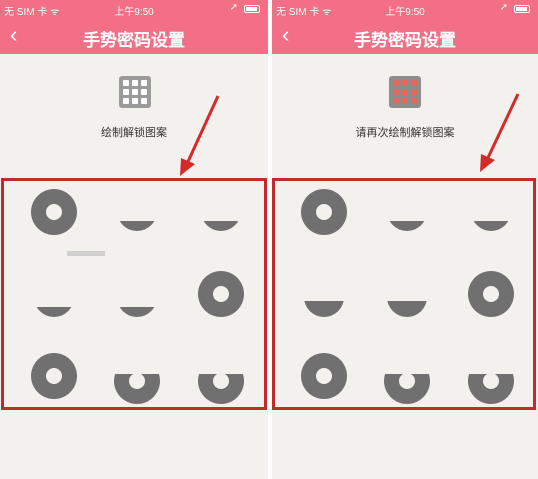 This screenshot has width=538, height=479. What do you see at coordinates (134, 133) in the screenshot?
I see `pattern-hint: 绘制解锁图案` at bounding box center [134, 133].